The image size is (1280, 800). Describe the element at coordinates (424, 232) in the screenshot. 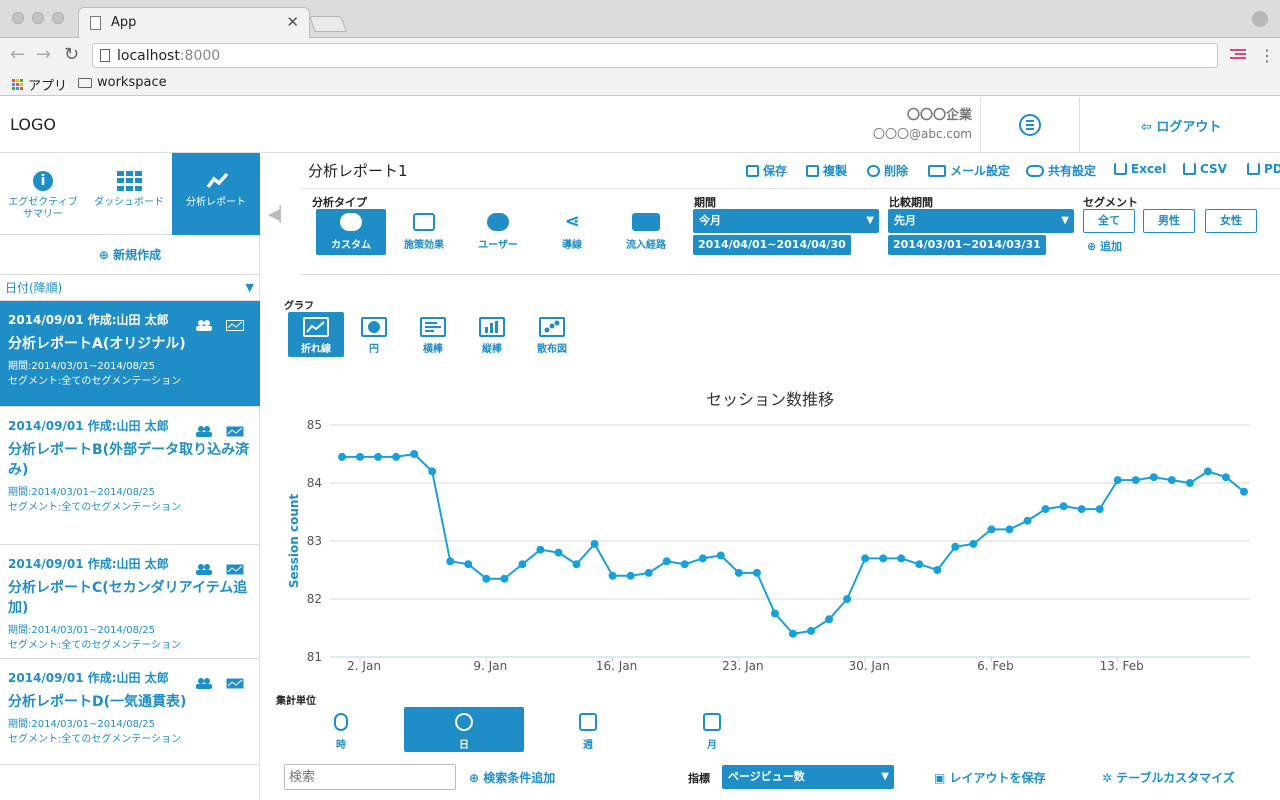

I see `analysis-type-effect: 施策効果` at that location.